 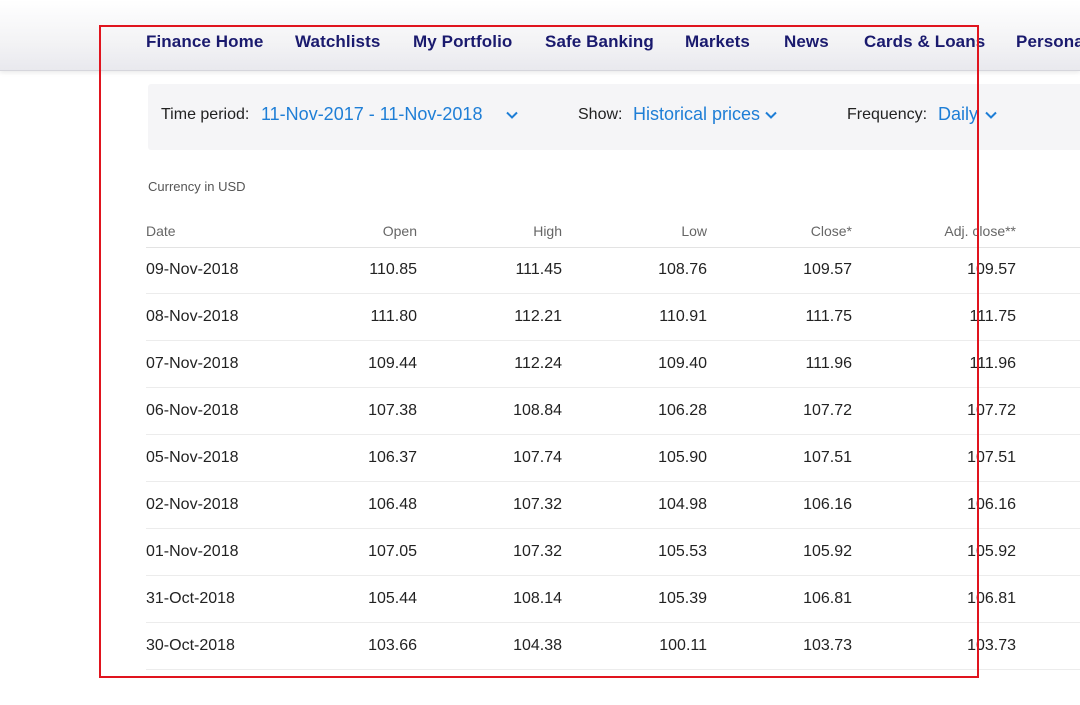 I want to click on header-adj-close: Adj. close**, so click(x=980, y=231).